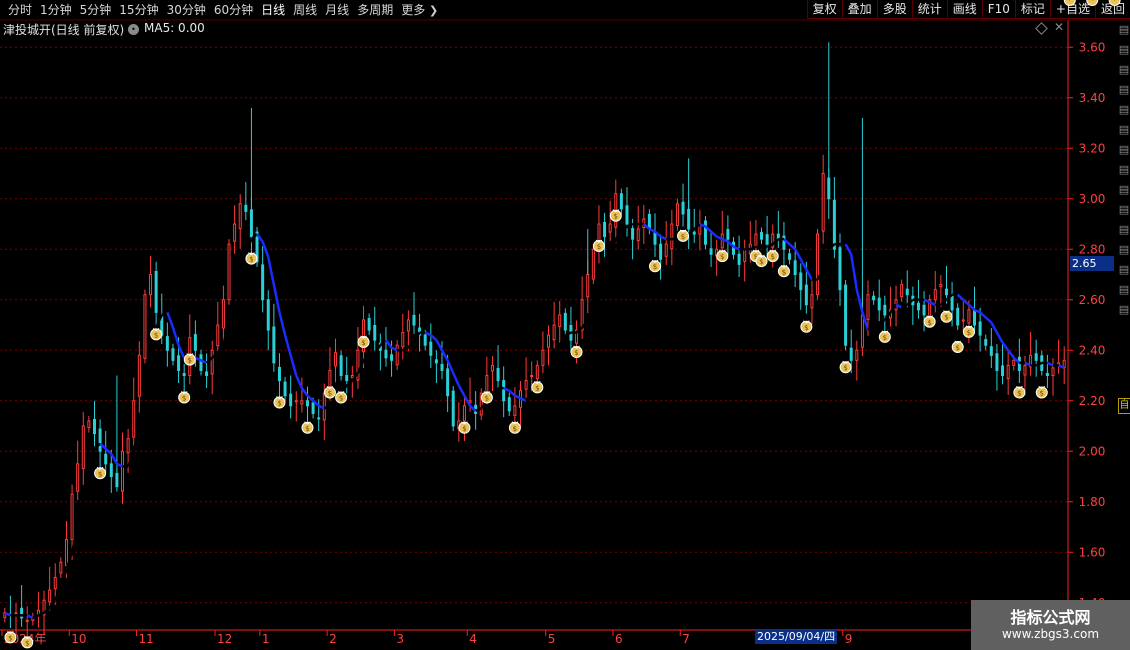 The width and height of the screenshot is (1130, 650). Describe the element at coordinates (1124, 406) in the screenshot. I see `add-to-watchlist-badge: 自` at that location.